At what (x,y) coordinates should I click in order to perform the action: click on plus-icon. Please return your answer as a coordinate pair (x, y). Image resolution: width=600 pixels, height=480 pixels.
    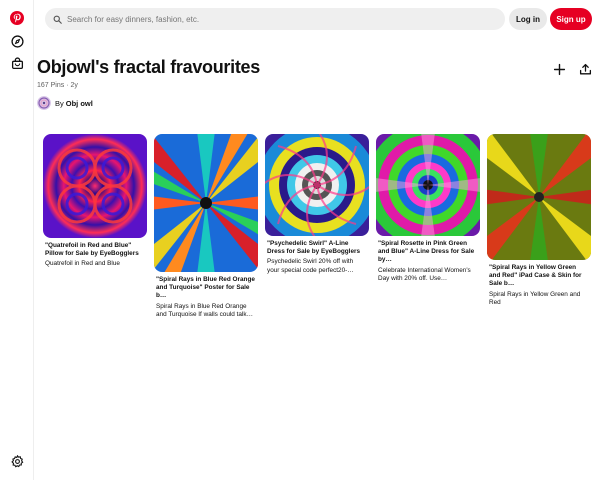
    Looking at the image, I should click on (559, 69).